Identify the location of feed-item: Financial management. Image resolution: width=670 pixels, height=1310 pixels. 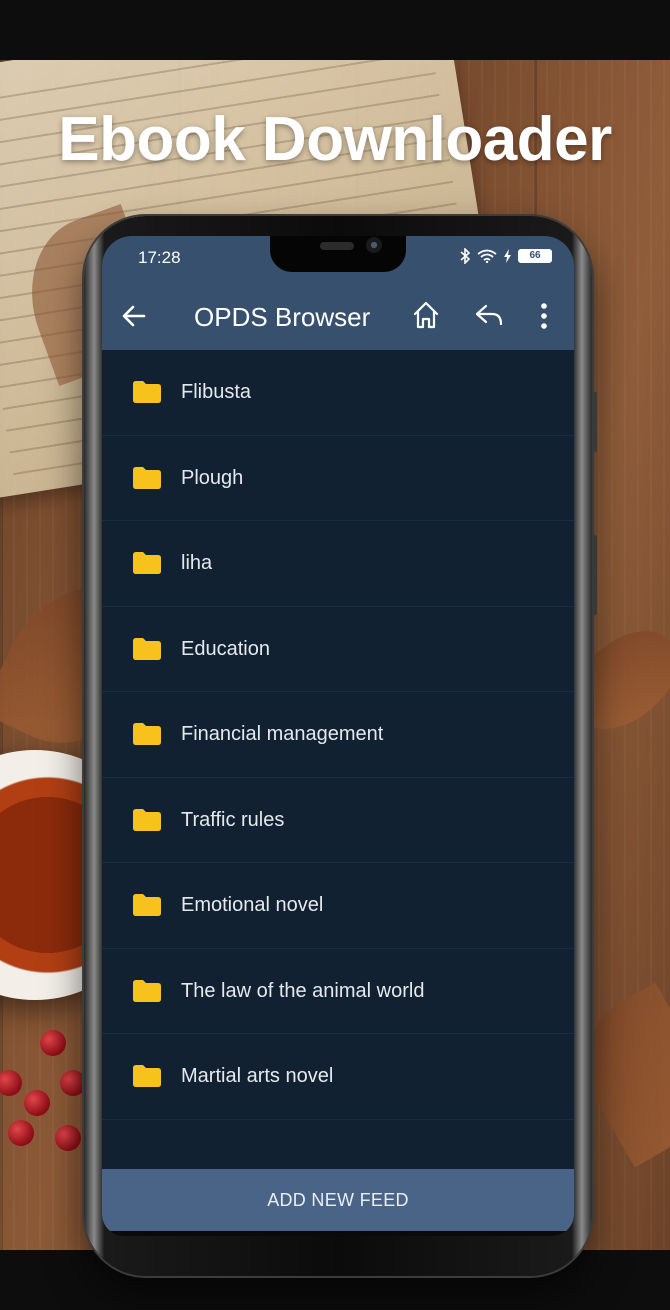
(338, 735).